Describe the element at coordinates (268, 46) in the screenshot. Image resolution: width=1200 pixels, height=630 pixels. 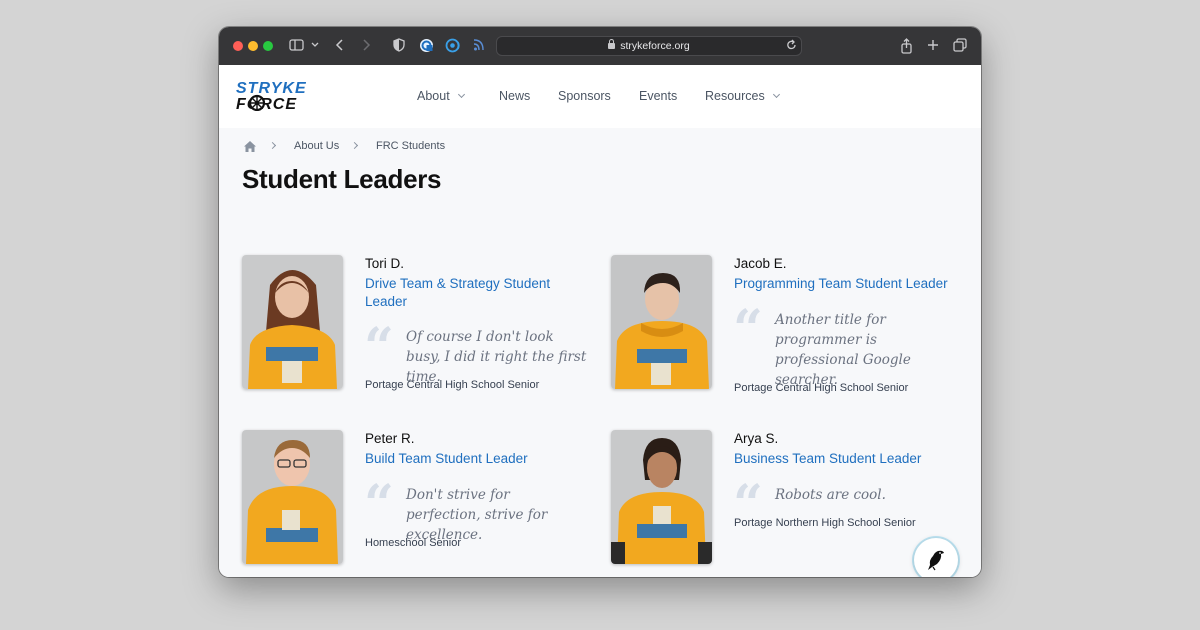
I see `zoom-window-button` at that location.